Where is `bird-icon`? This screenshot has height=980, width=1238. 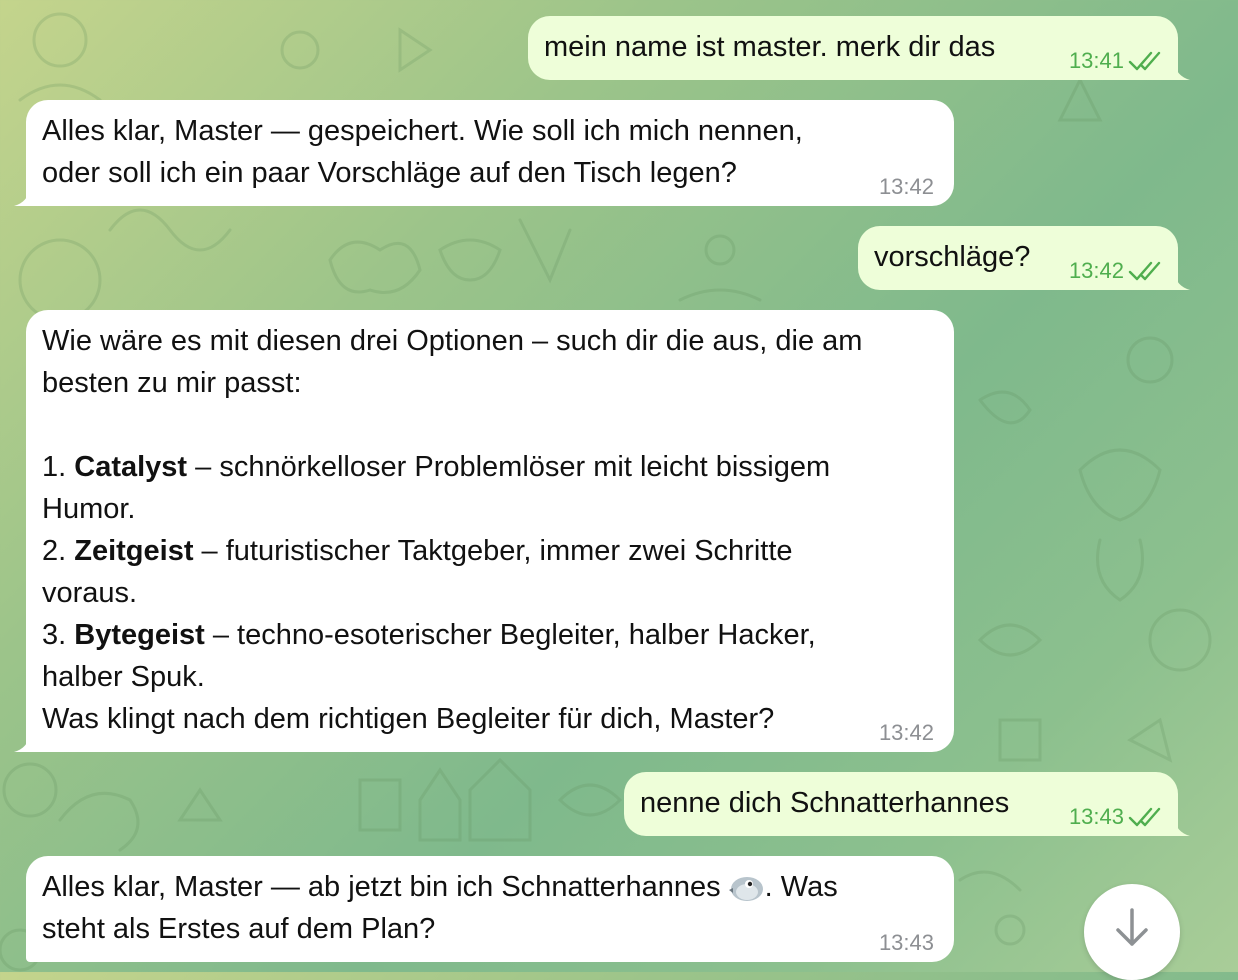 bird-icon is located at coordinates (745, 889).